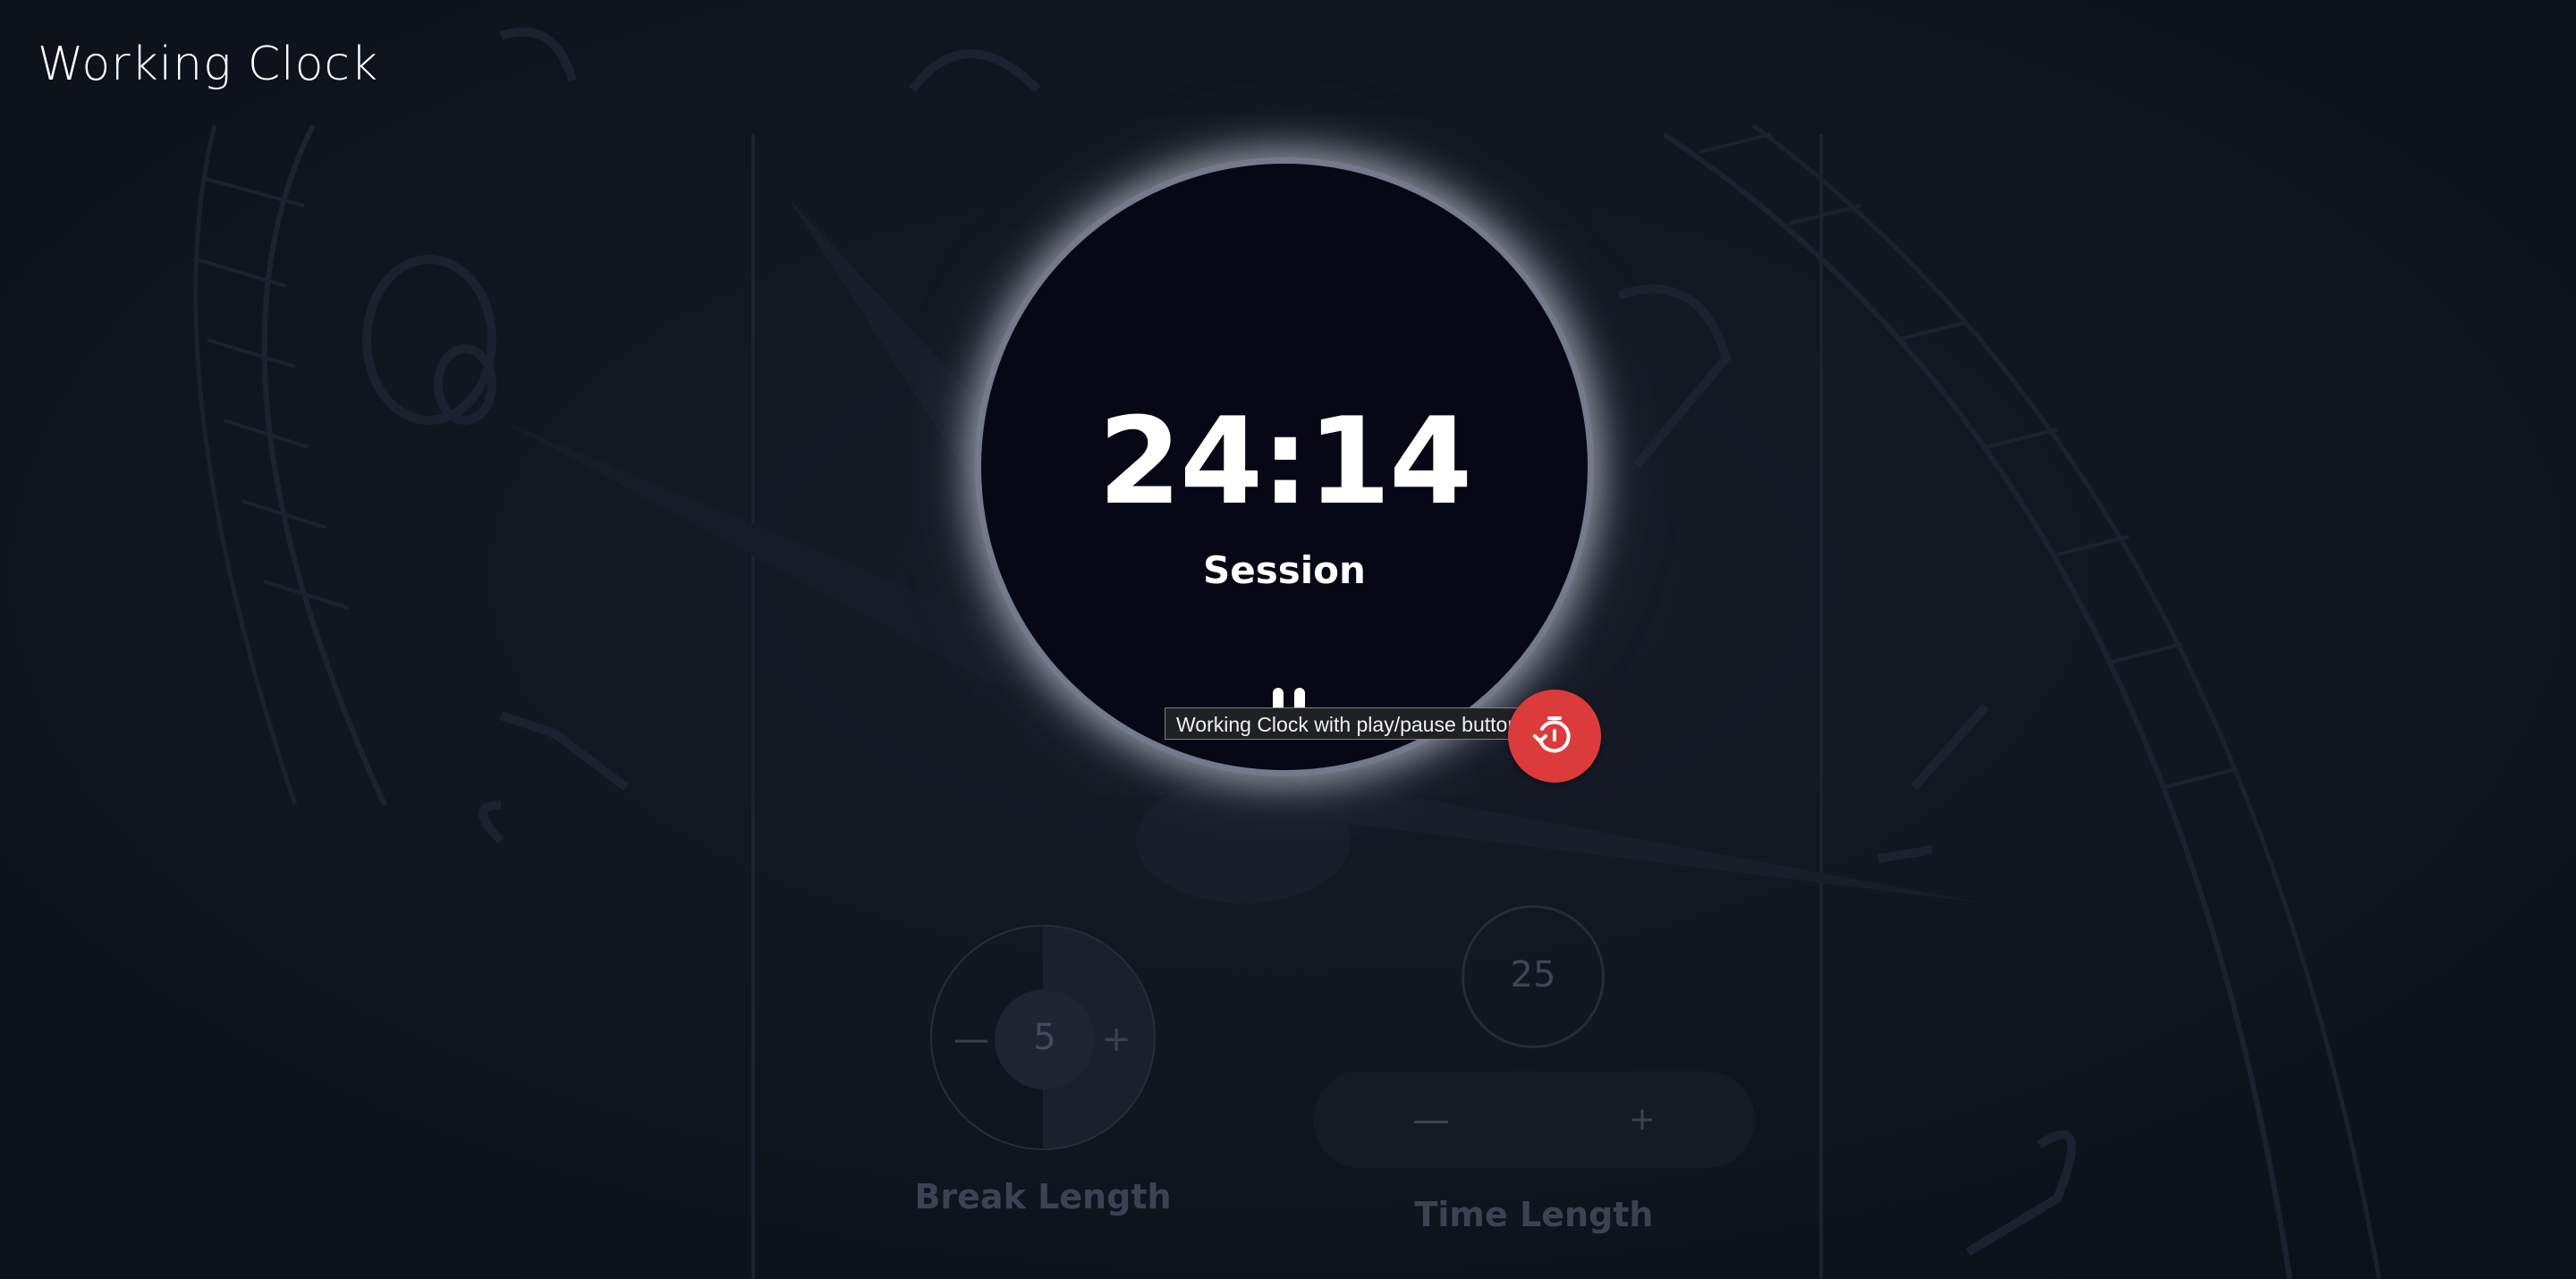 The width and height of the screenshot is (2576, 1279). I want to click on timer-display: 24:14, so click(1285, 462).